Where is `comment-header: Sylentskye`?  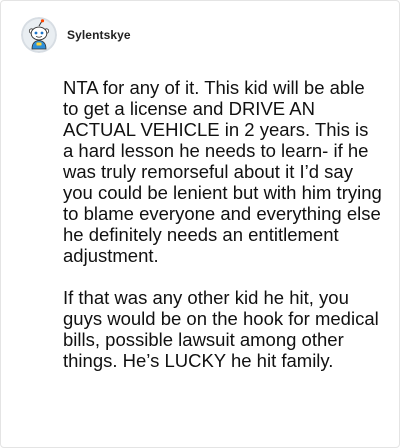 comment-header: Sylentskye is located at coordinates (76, 35).